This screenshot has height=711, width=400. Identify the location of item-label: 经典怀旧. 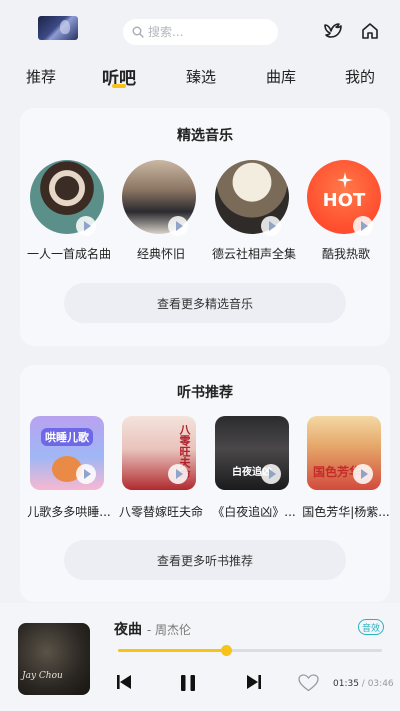
(160, 254).